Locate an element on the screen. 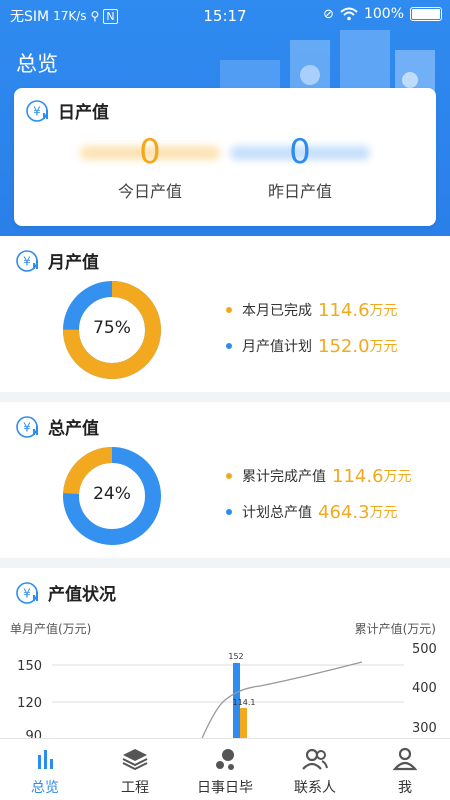  tab-contacts: 联系人 is located at coordinates (315, 769).